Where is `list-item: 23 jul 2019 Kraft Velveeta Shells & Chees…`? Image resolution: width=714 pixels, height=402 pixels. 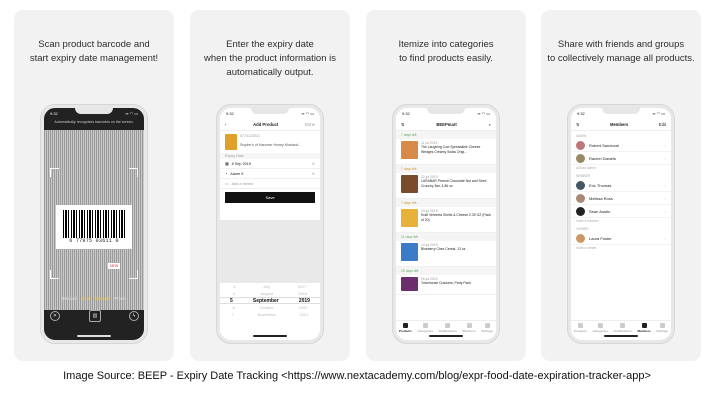 list-item: 23 jul 2019 Kraft Velveeta Shells & Chees… is located at coordinates (446, 220).